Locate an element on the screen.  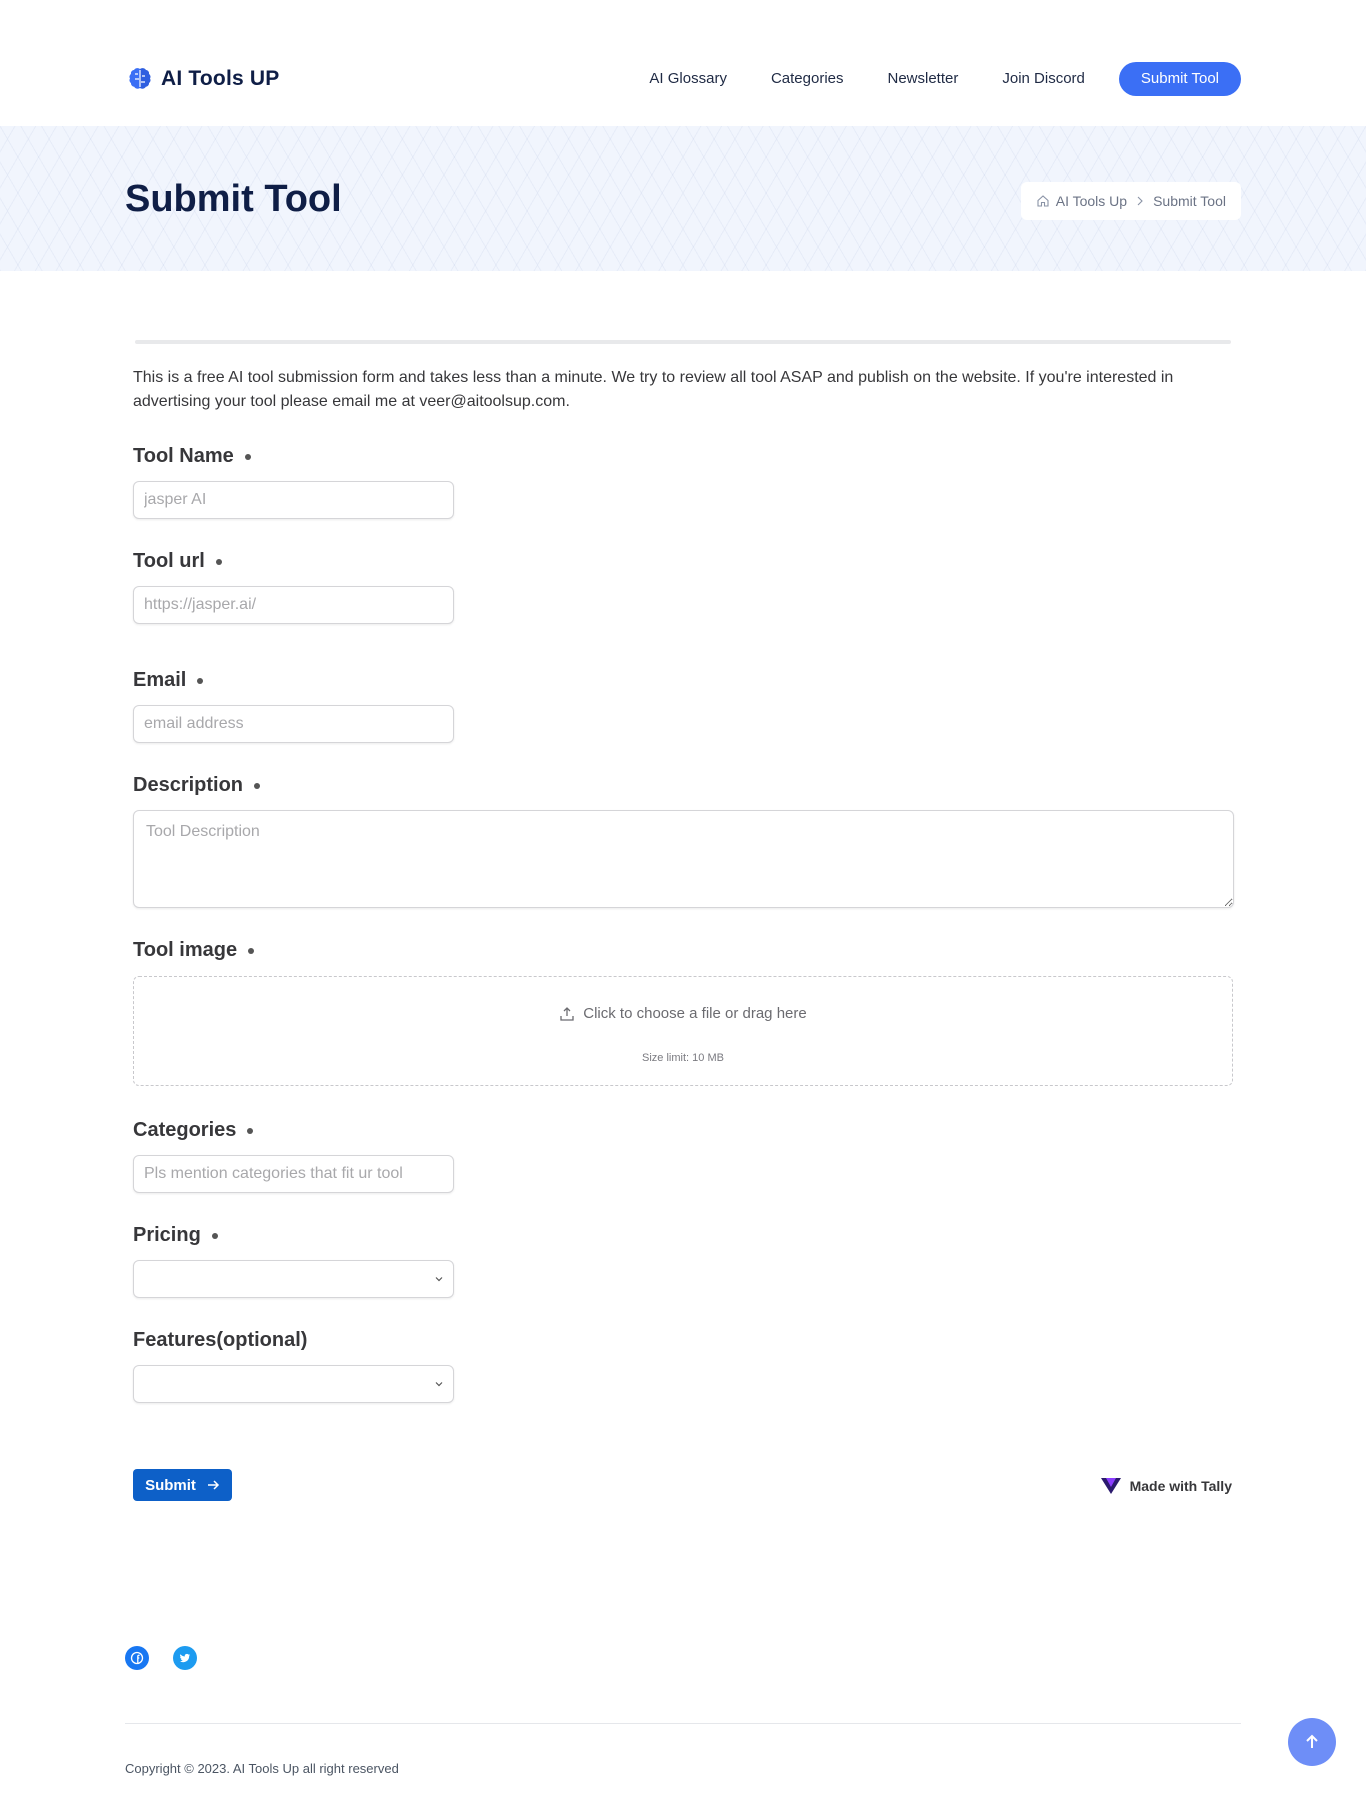
home-icon is located at coordinates (1043, 201).